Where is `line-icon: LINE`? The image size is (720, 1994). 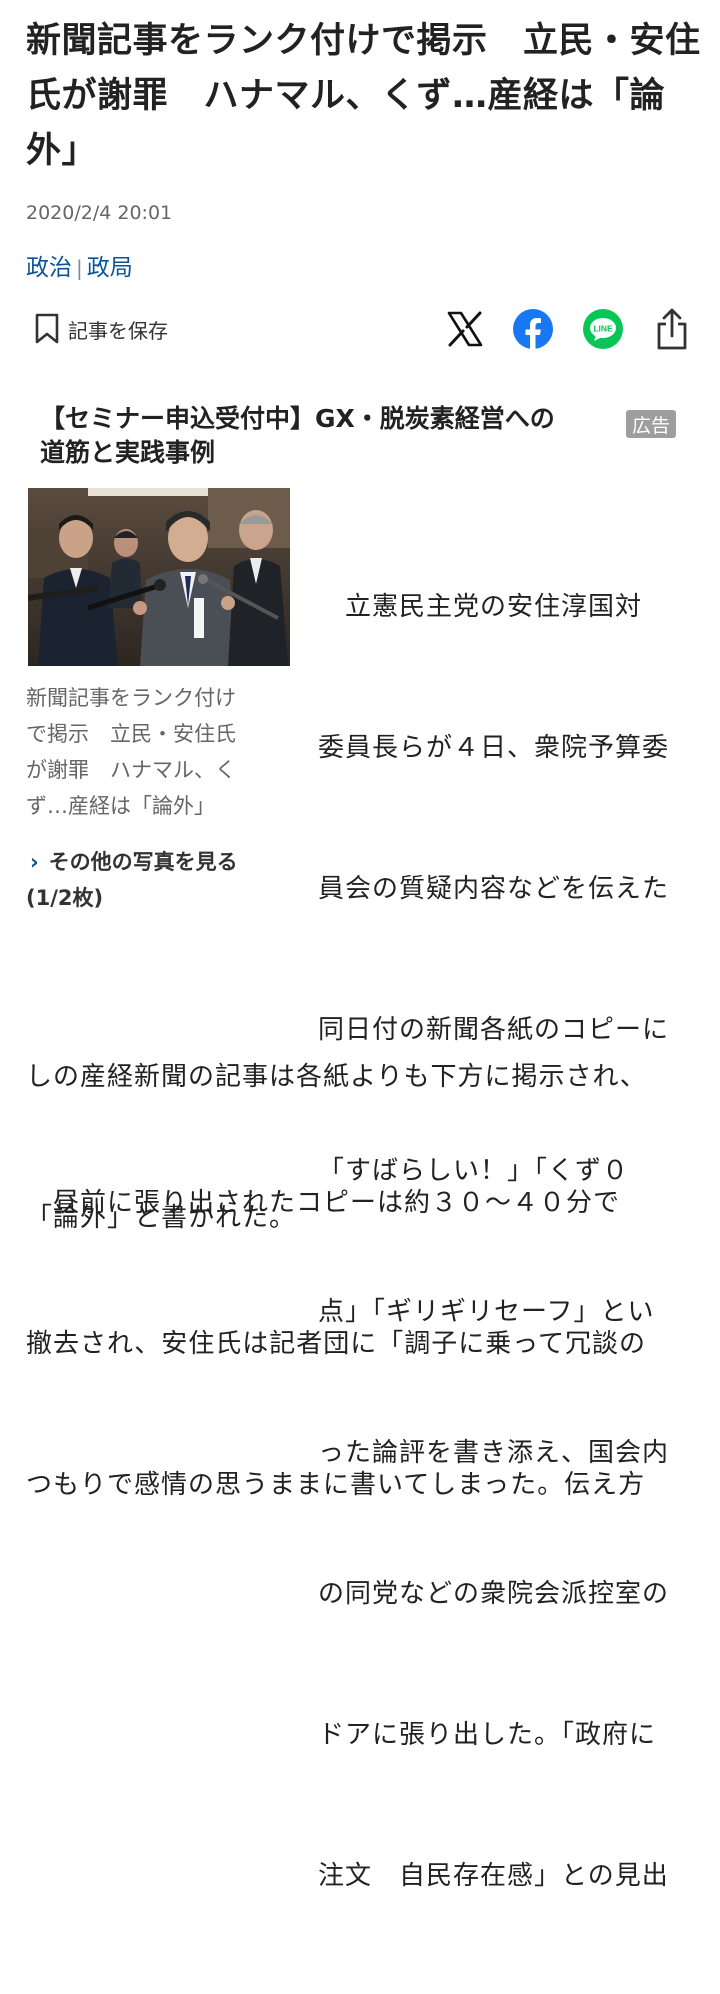
line-icon: LINE is located at coordinates (603, 329).